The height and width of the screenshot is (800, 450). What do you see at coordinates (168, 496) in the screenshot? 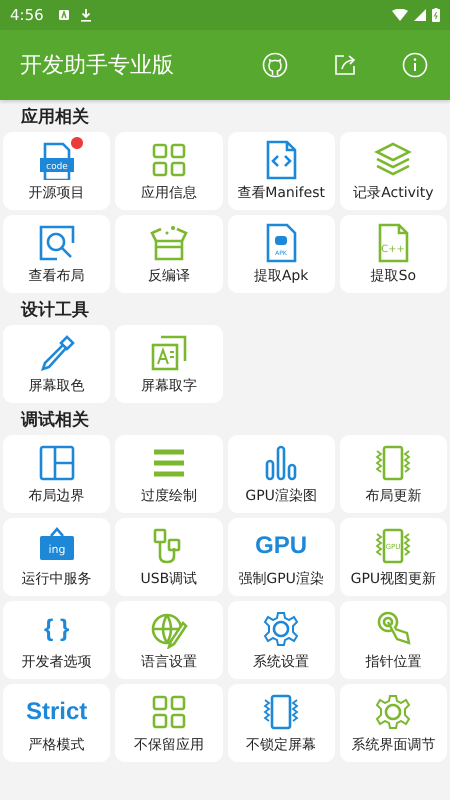
I see `tile-label: 过度绘制` at bounding box center [168, 496].